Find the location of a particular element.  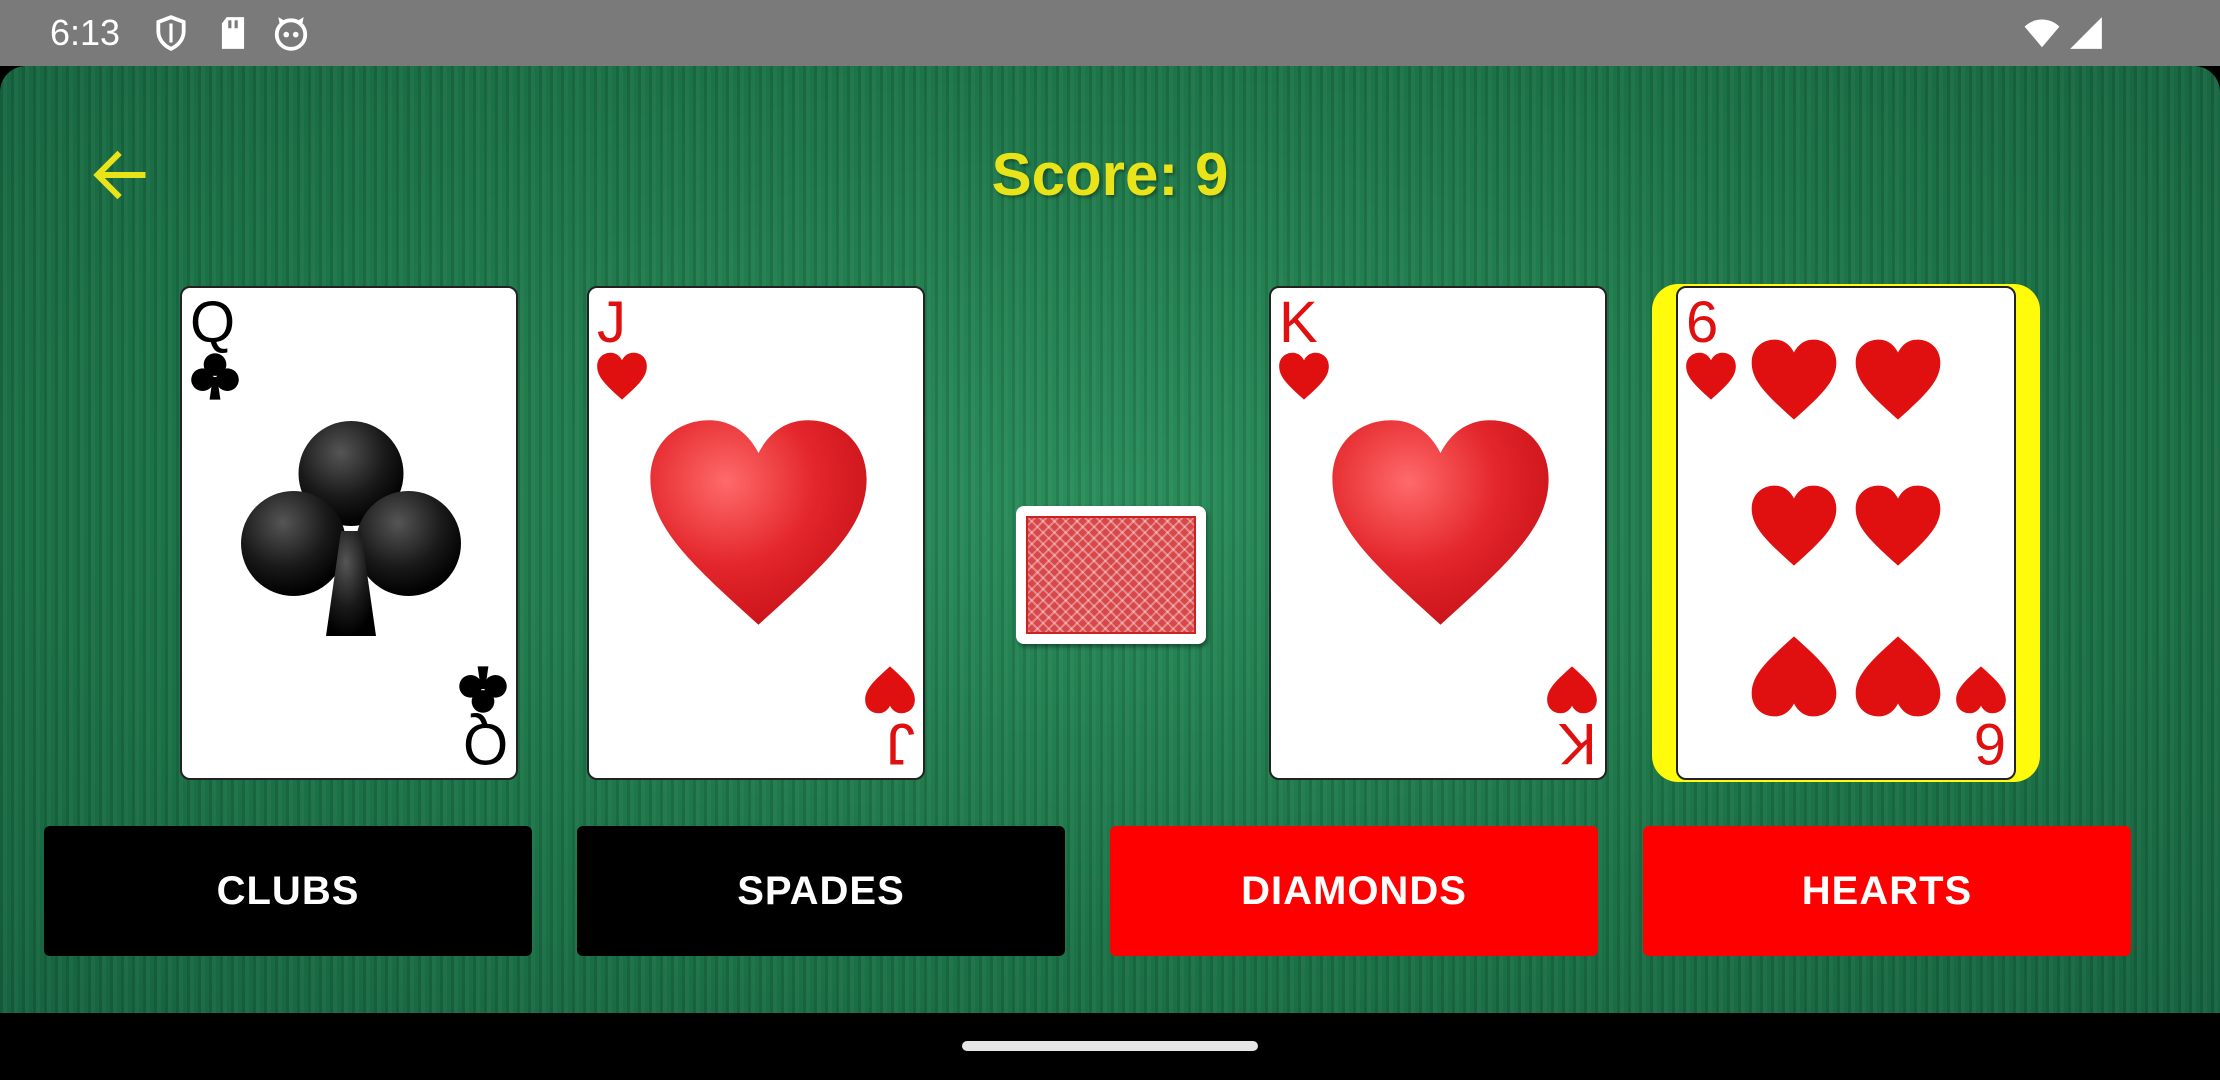

clubs-button: CLUBS is located at coordinates (288, 891).